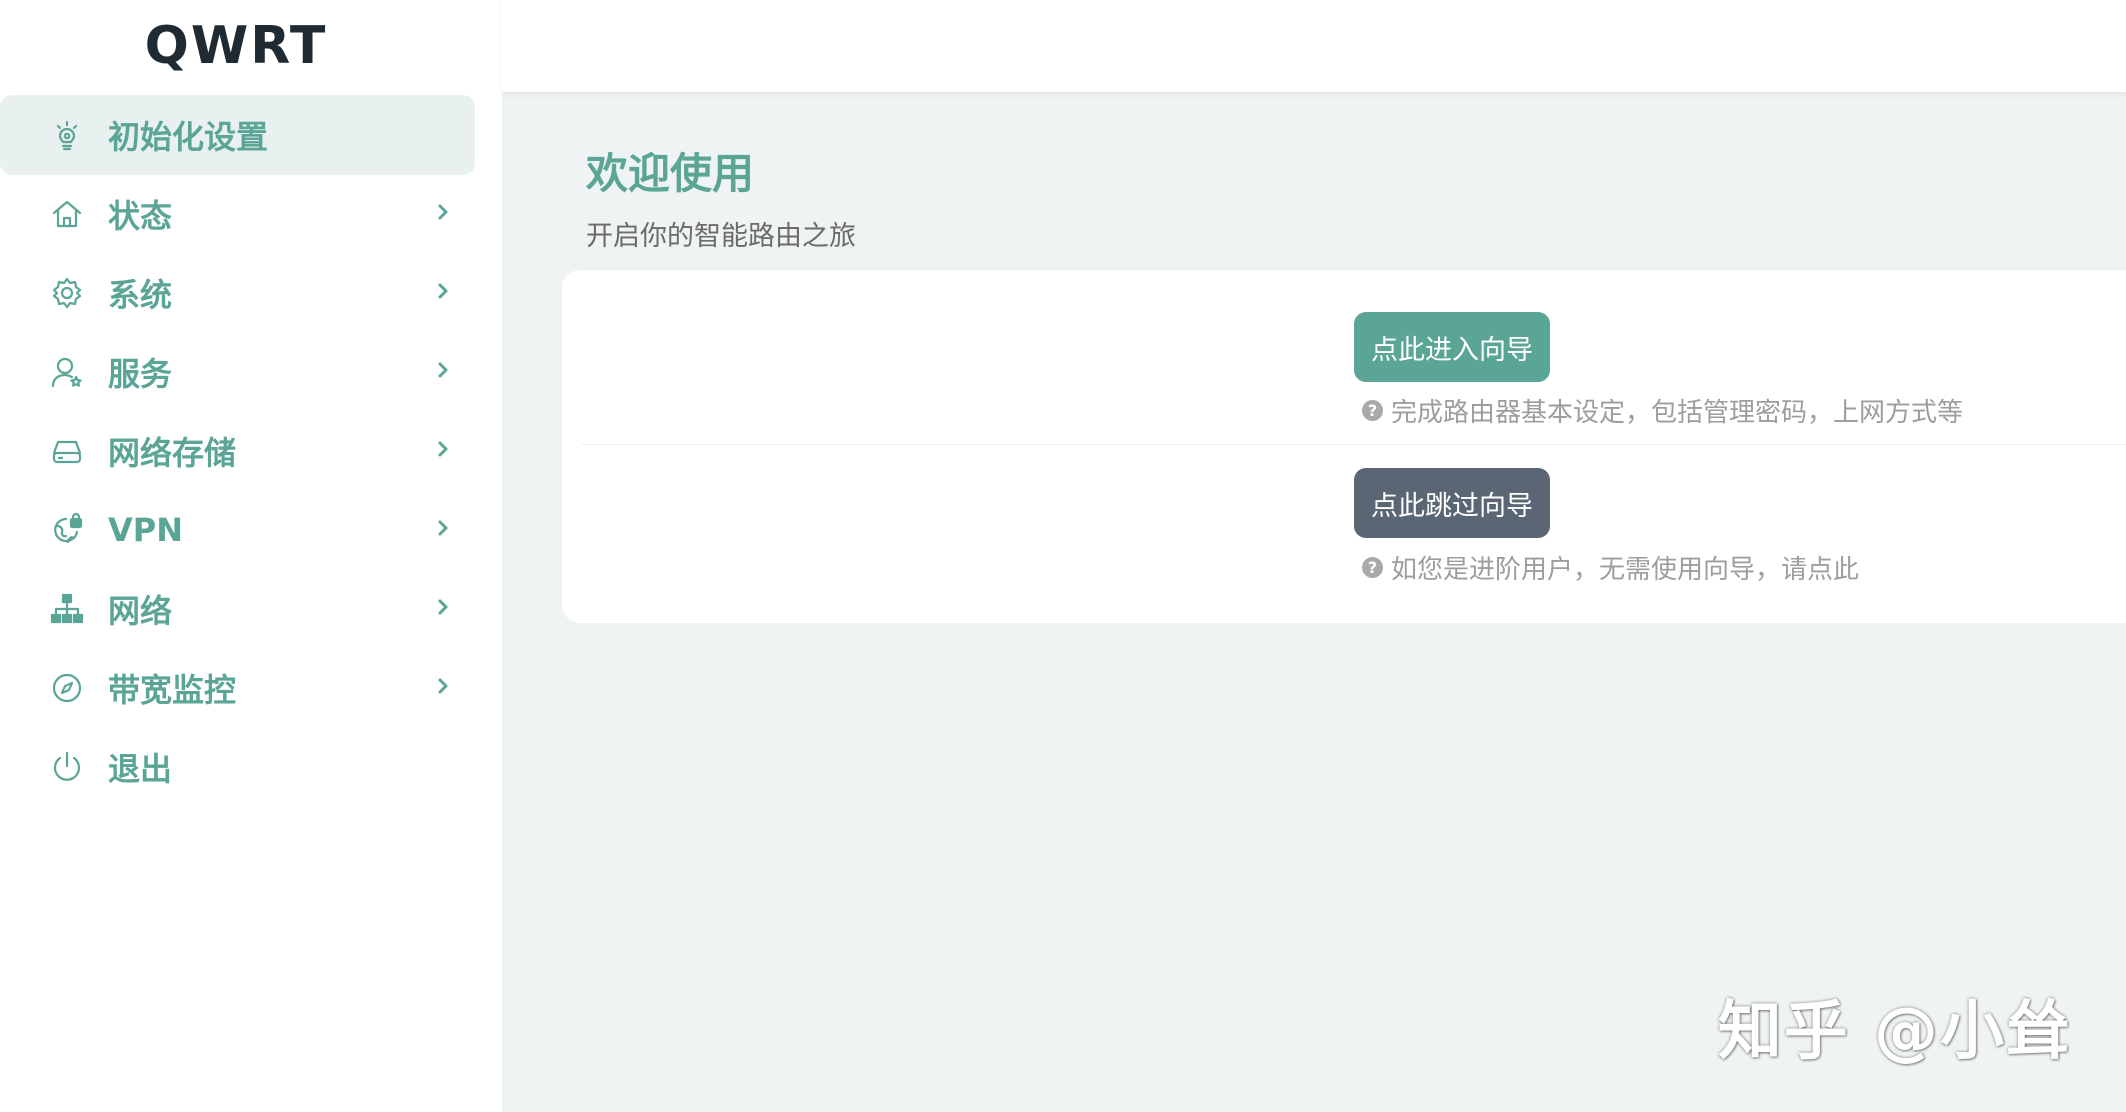  Describe the element at coordinates (140, 216) in the screenshot. I see `sidebar-item-label: 状态` at that location.